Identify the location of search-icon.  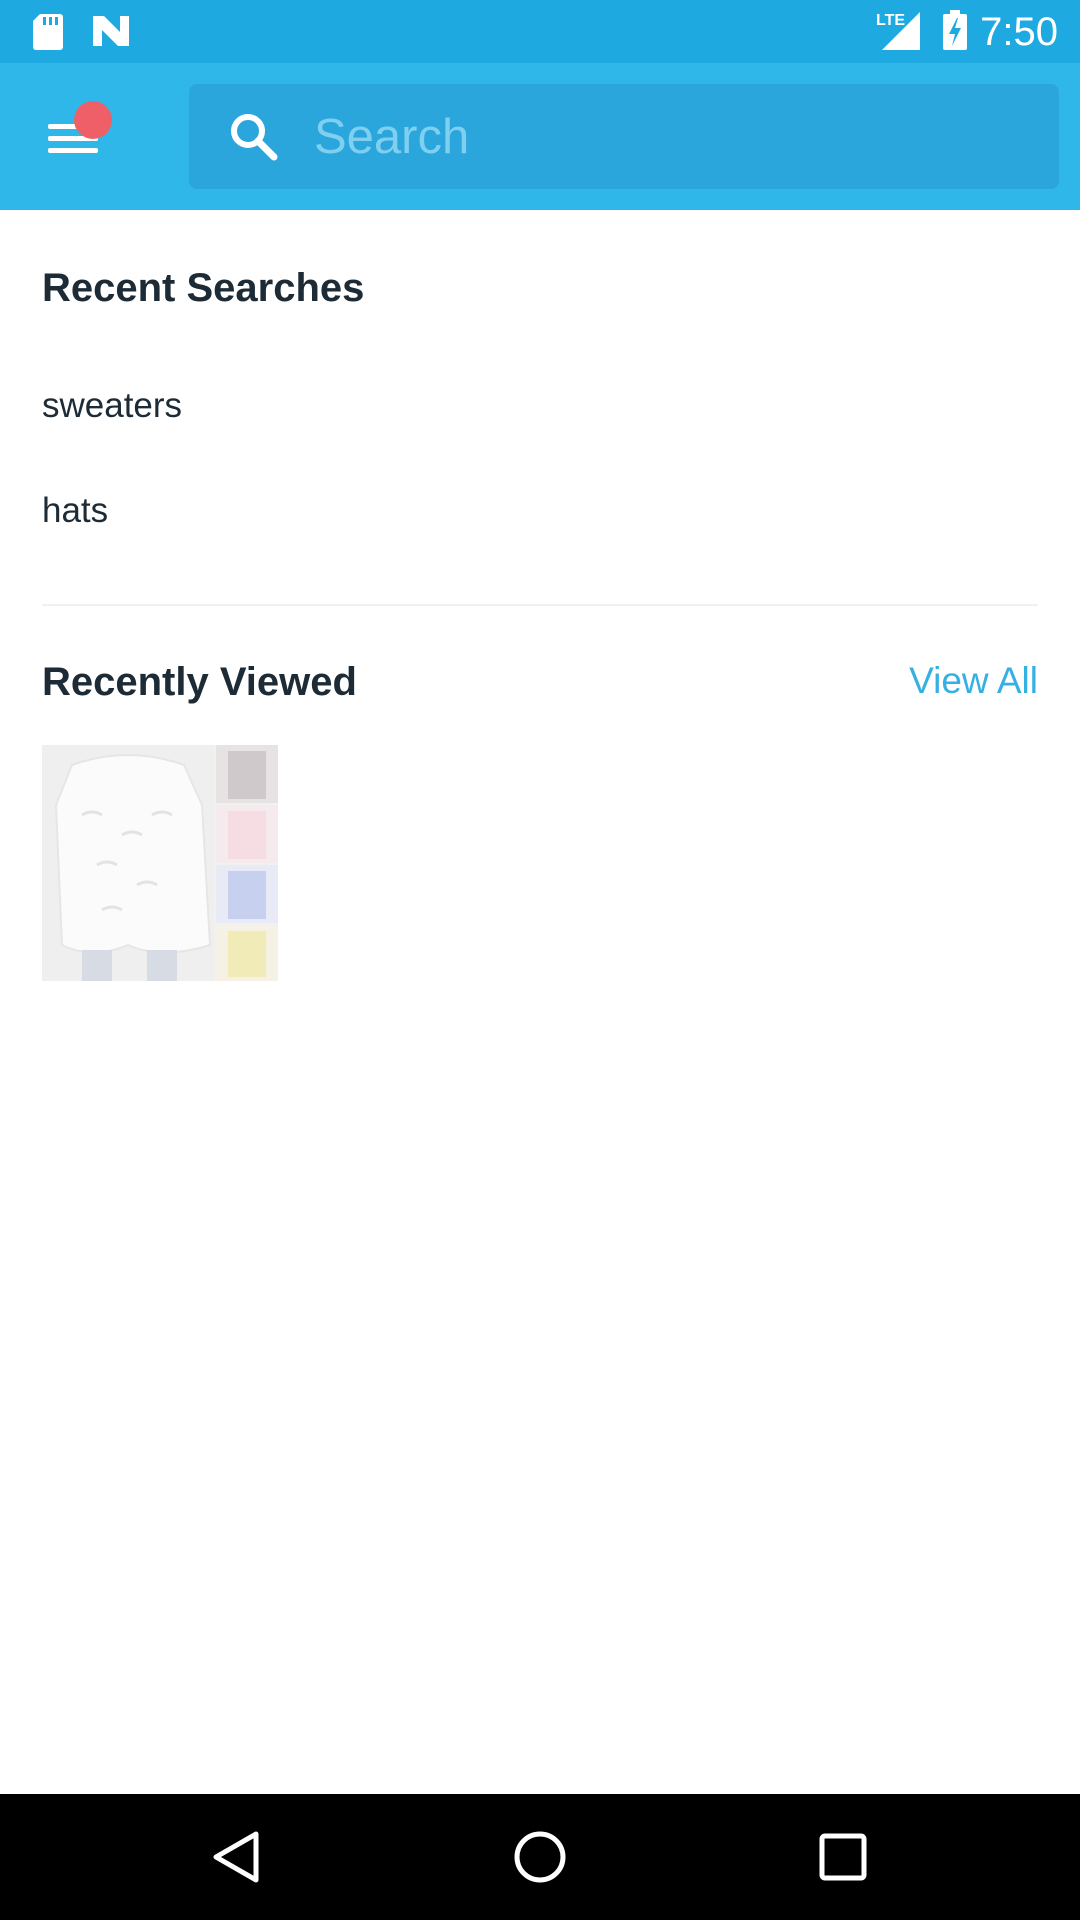
(254, 137).